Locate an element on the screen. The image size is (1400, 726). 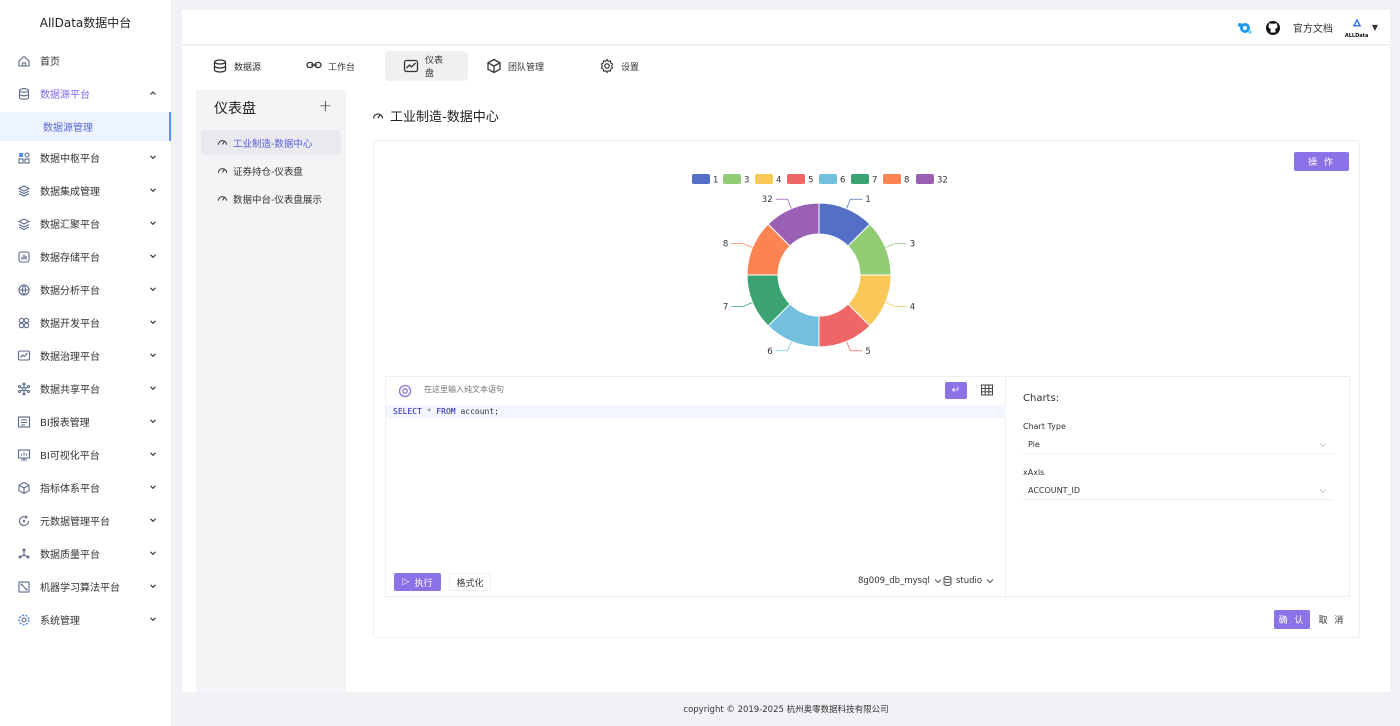
format-button: 格式化 is located at coordinates (470, 582).